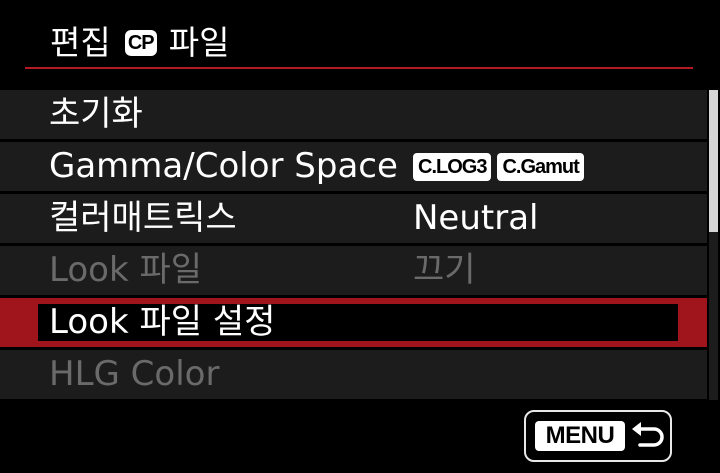  What do you see at coordinates (199, 42) in the screenshot?
I see `title-suffix: 파일` at bounding box center [199, 42].